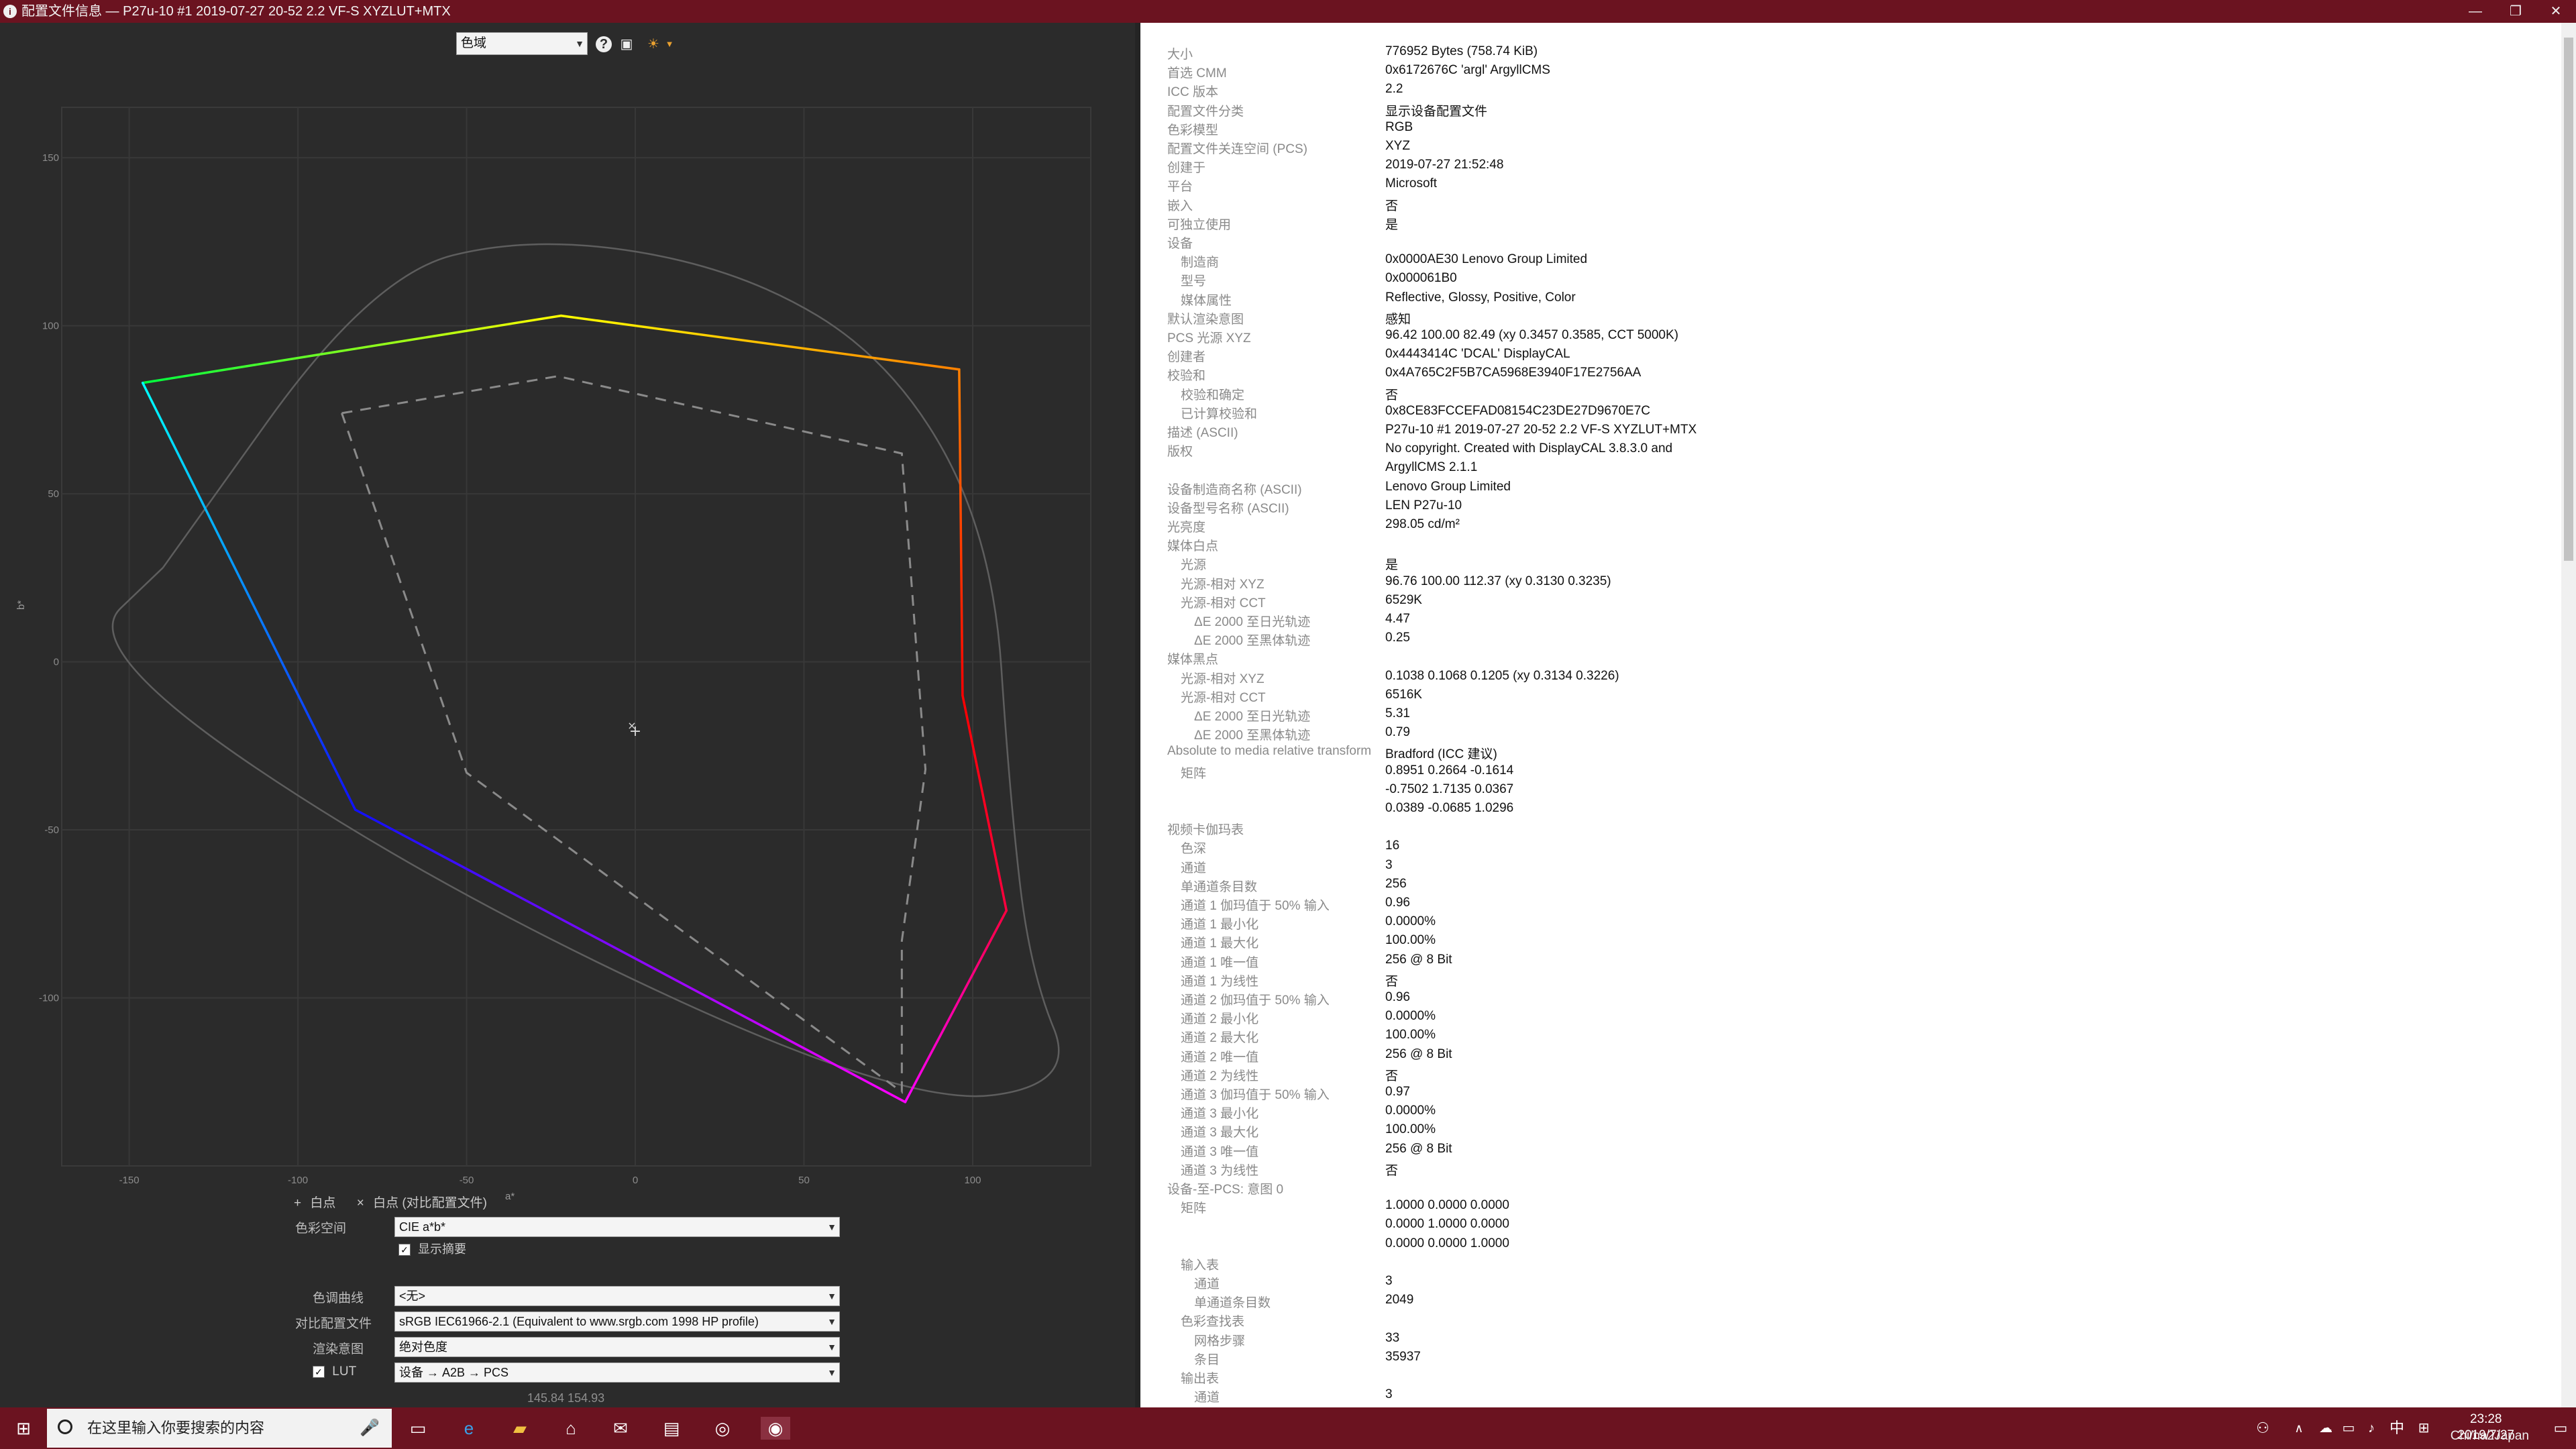 This screenshot has height=1449, width=2576. What do you see at coordinates (2560, 1428) in the screenshot?
I see `notification-icon: ▭` at bounding box center [2560, 1428].